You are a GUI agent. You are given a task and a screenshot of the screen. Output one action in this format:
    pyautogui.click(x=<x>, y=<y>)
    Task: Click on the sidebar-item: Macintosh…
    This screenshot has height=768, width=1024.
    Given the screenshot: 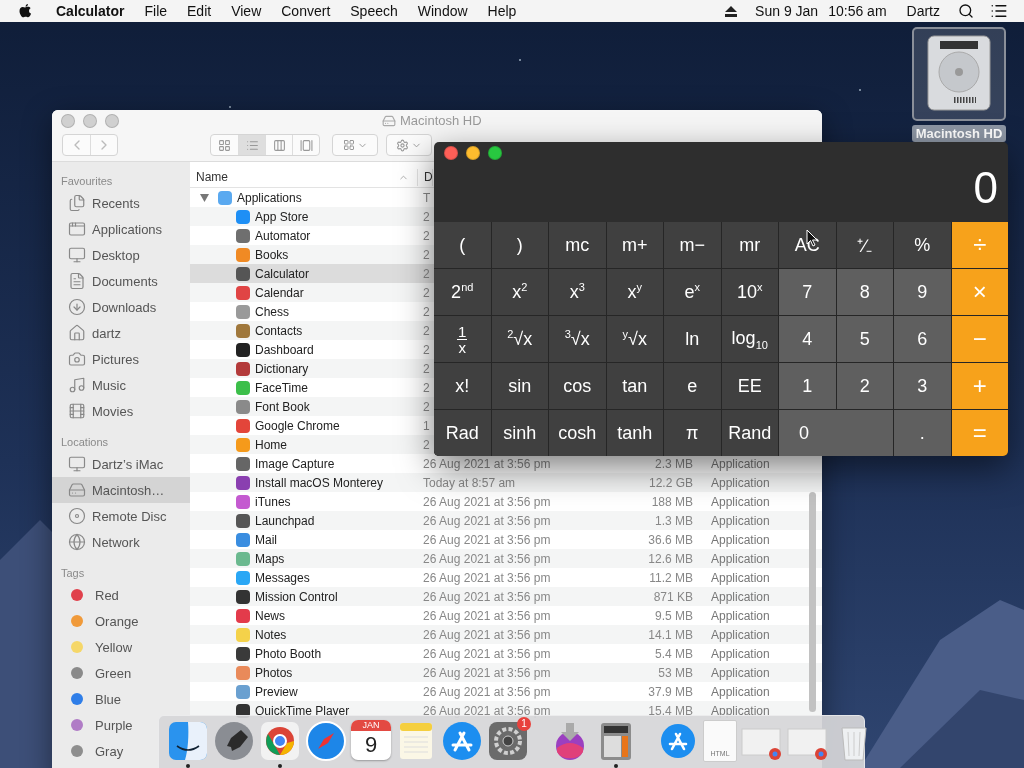 What is the action you would take?
    pyautogui.click(x=121, y=490)
    